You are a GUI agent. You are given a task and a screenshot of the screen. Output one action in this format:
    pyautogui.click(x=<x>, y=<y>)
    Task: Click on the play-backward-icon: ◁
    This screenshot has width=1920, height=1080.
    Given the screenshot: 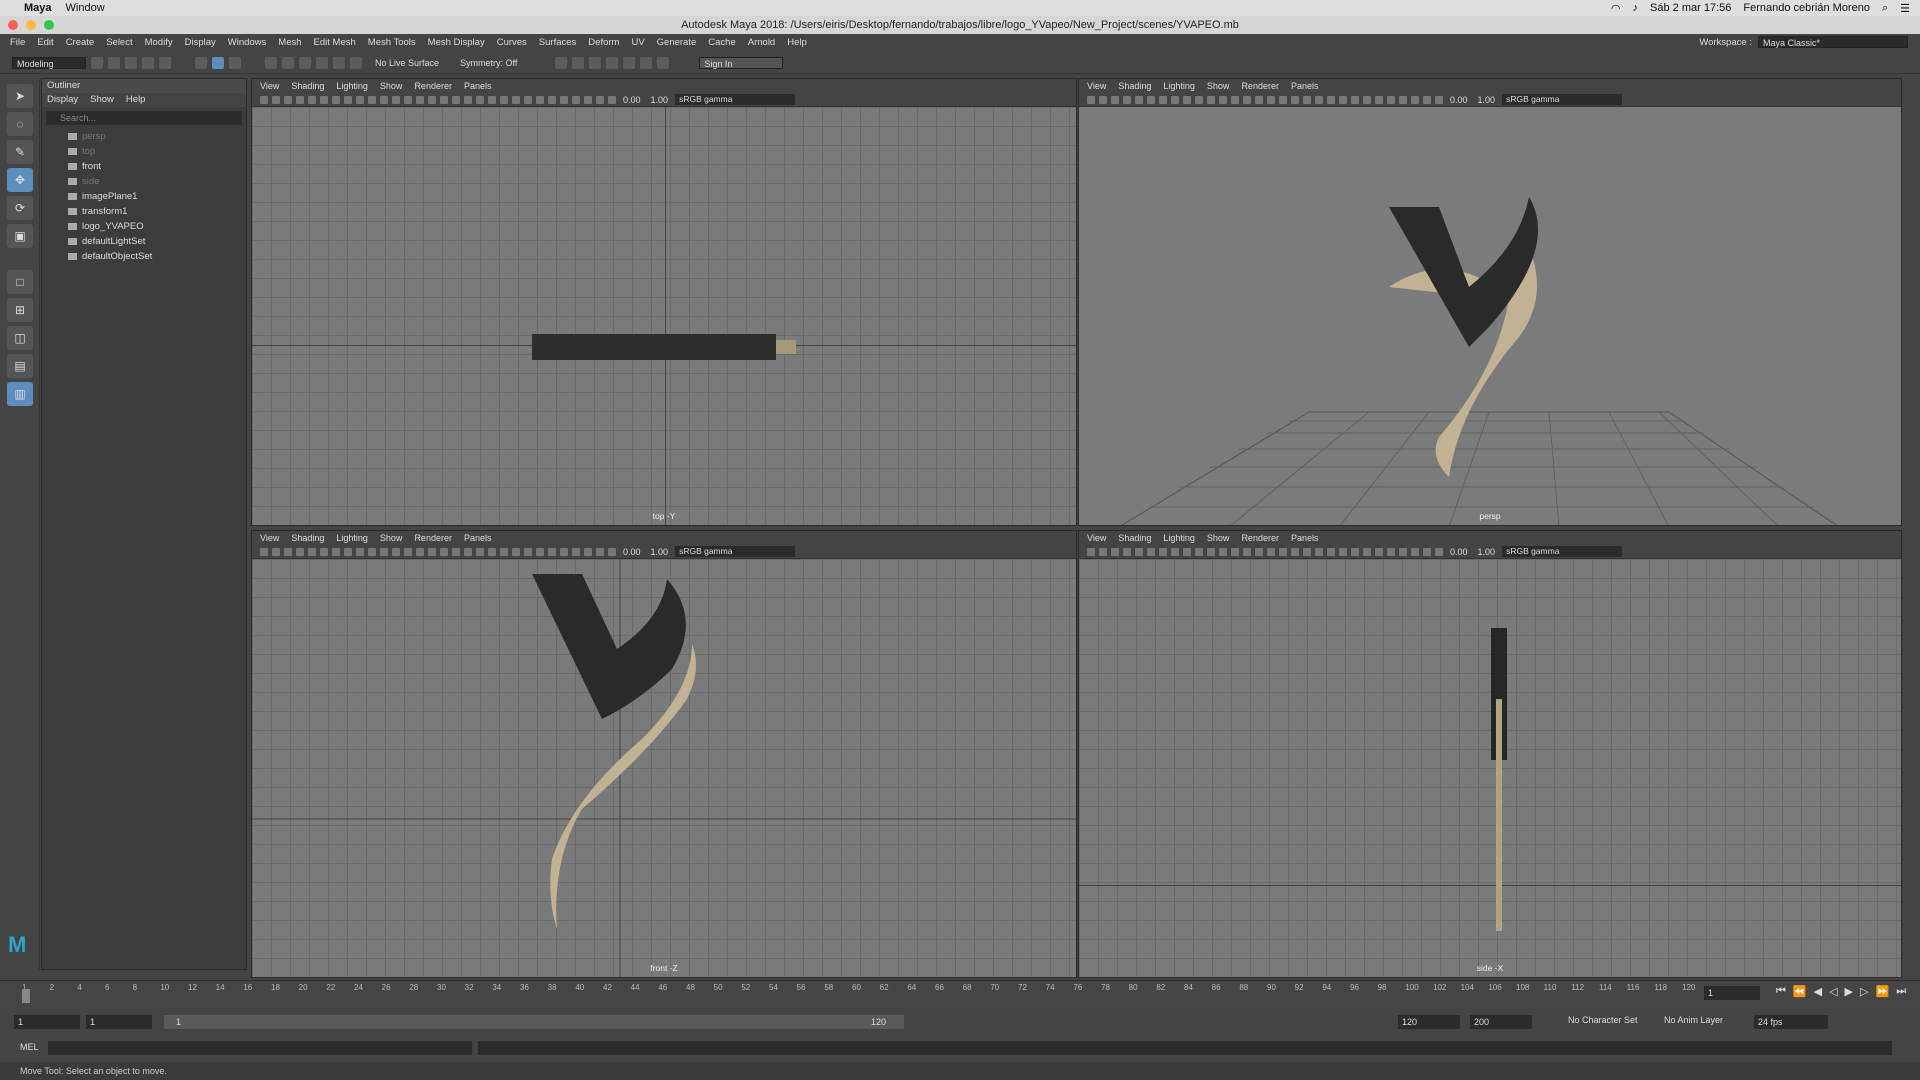 What is the action you would take?
    pyautogui.click(x=1833, y=991)
    